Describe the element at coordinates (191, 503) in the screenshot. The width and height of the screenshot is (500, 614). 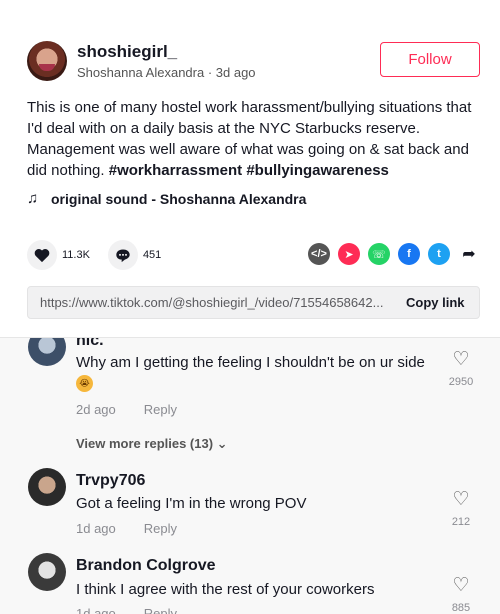
I see `comment-text: Got a feeling I'm in the wrong POV` at that location.